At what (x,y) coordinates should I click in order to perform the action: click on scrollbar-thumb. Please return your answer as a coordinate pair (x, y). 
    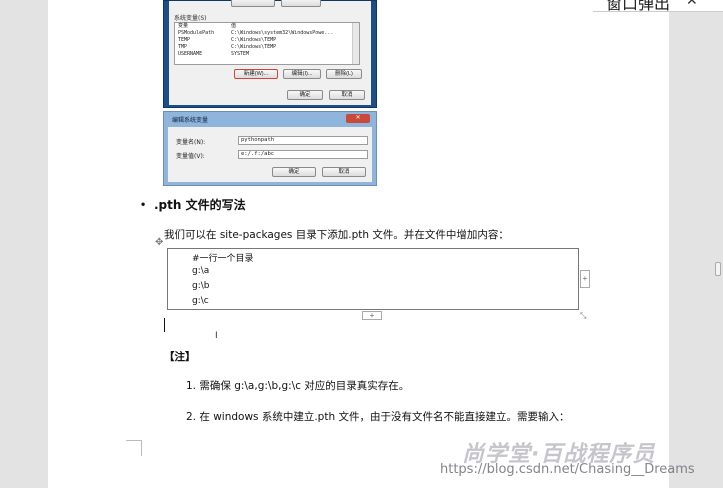
    Looking at the image, I should click on (718, 269).